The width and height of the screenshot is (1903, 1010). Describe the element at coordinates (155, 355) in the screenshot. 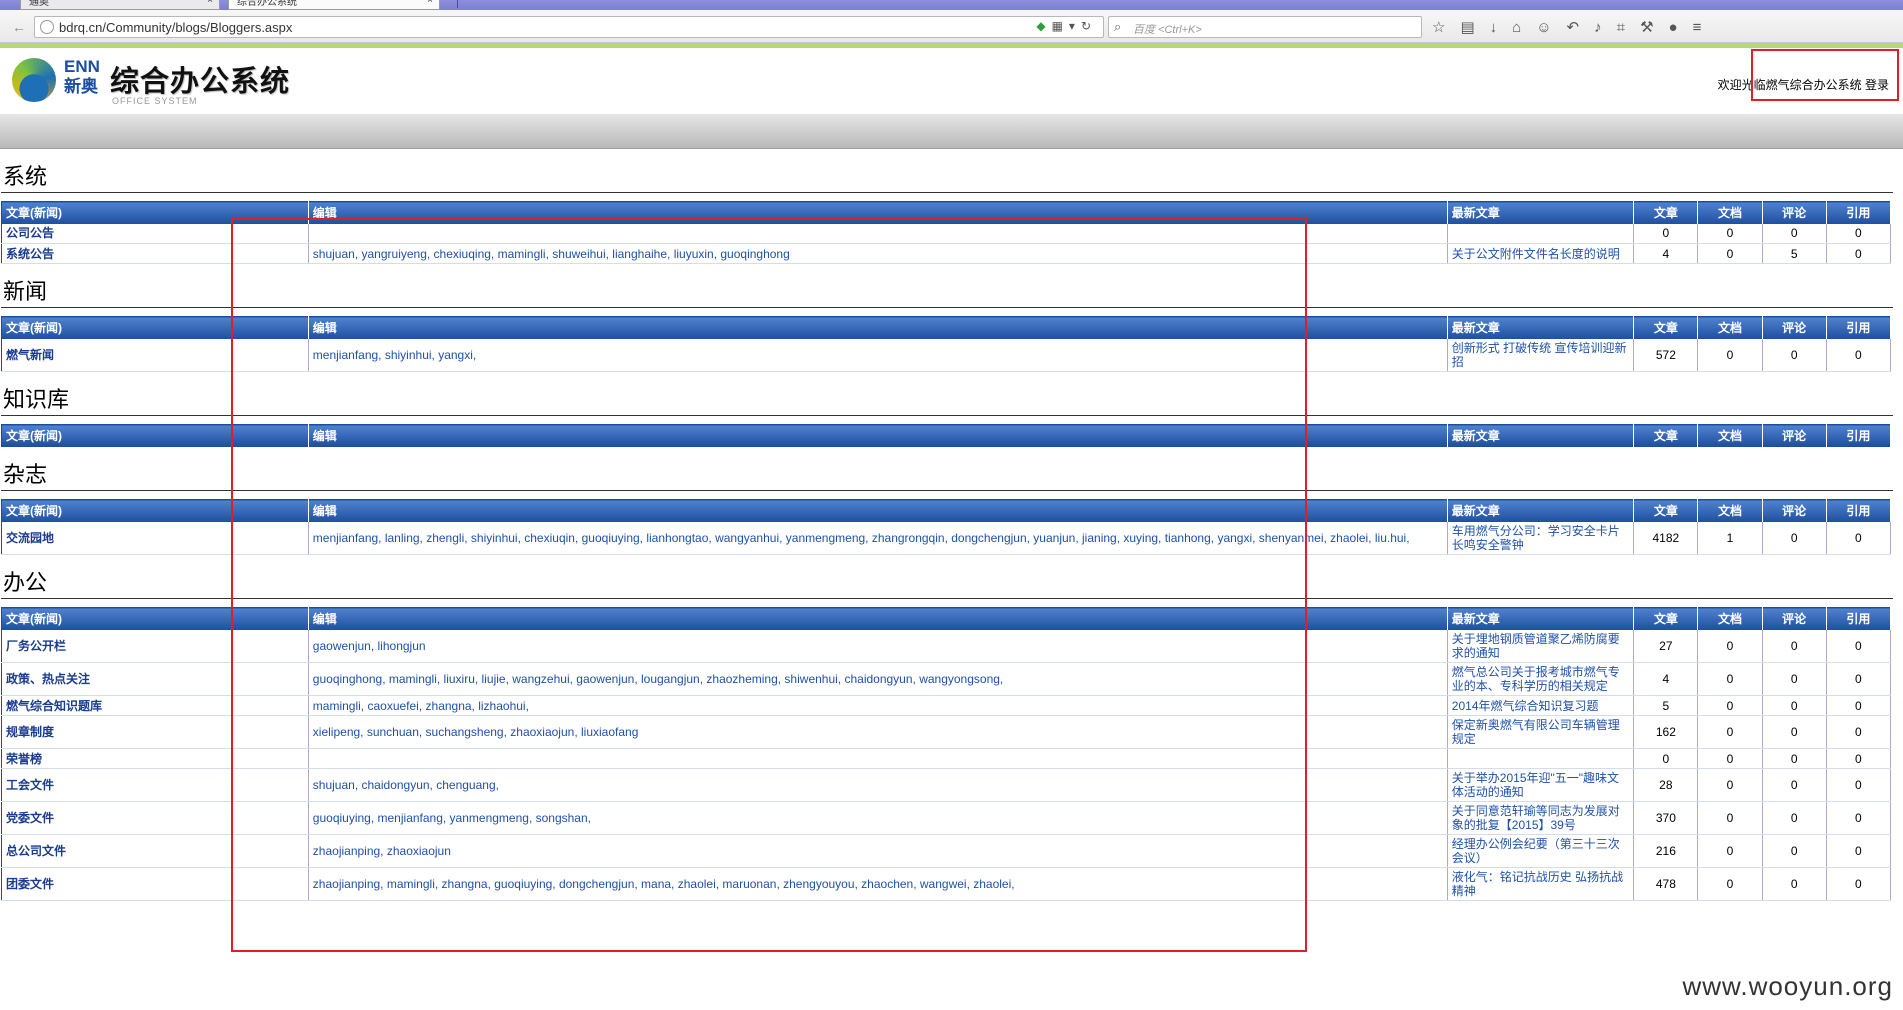

I see `category-link: 燃气新闻` at that location.